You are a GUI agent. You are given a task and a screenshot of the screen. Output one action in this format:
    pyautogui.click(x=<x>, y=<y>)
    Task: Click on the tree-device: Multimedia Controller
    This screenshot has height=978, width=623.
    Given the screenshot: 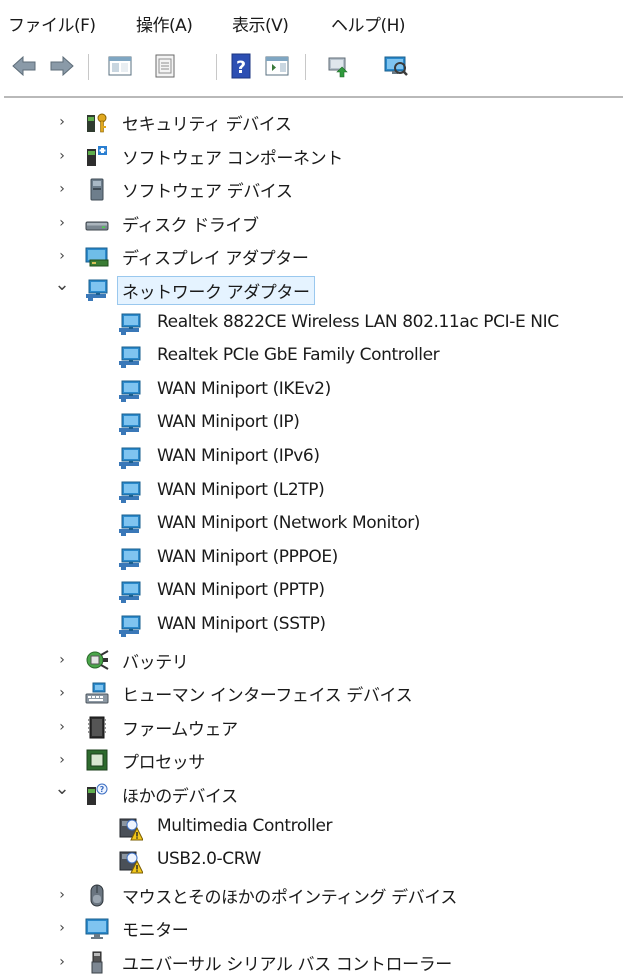 What is the action you would take?
    pyautogui.click(x=311, y=827)
    